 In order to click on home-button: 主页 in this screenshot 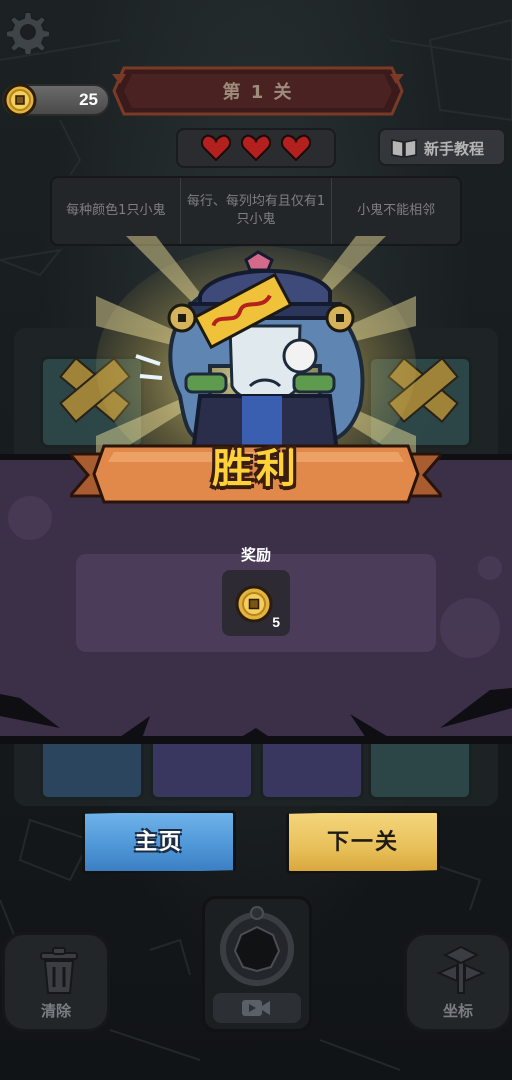, I will do `click(159, 842)`.